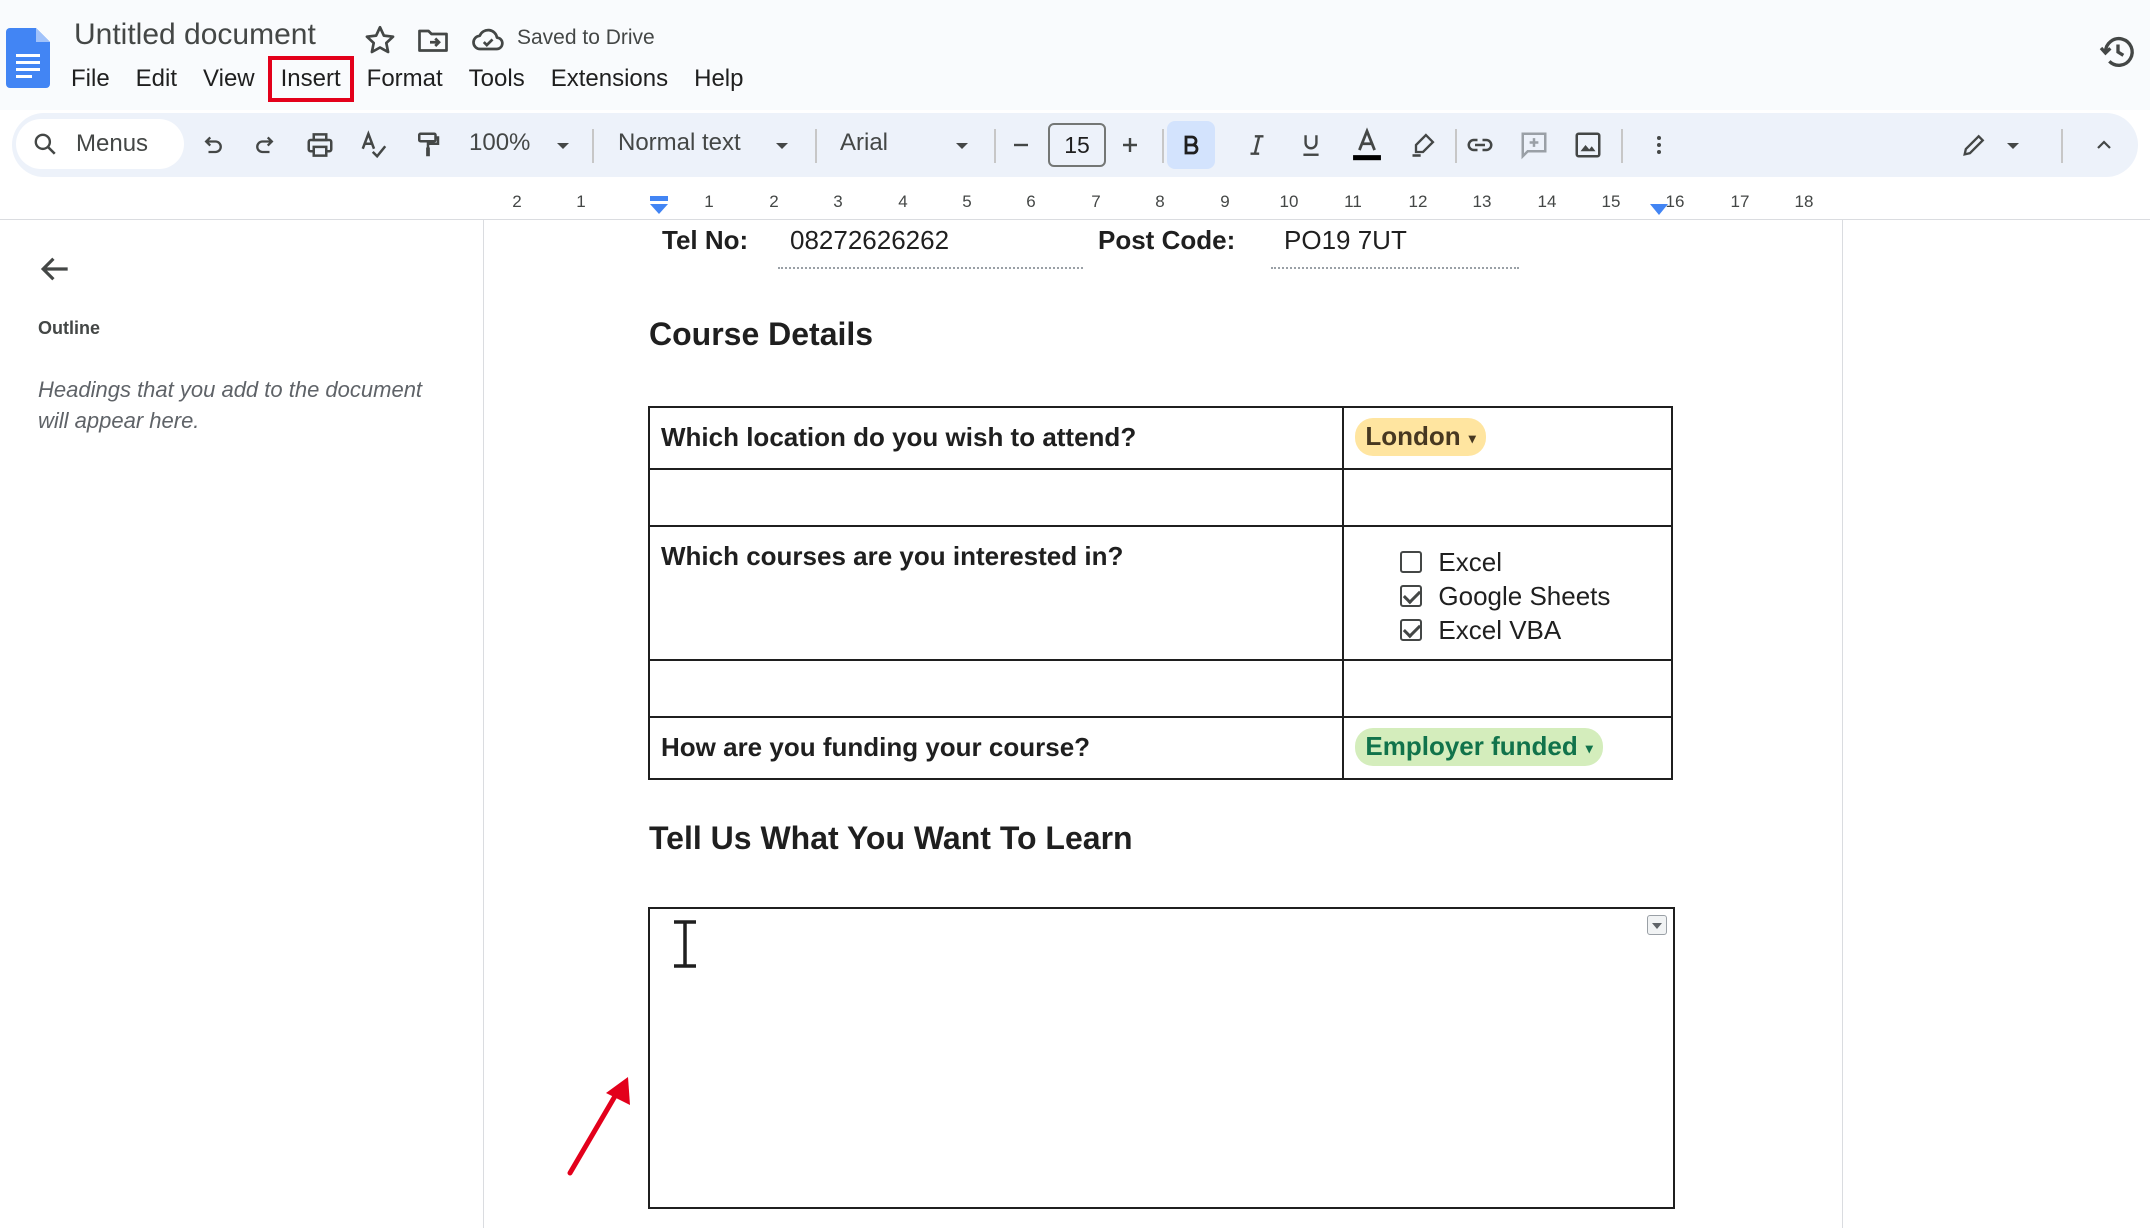  I want to click on redo-button, so click(266, 145).